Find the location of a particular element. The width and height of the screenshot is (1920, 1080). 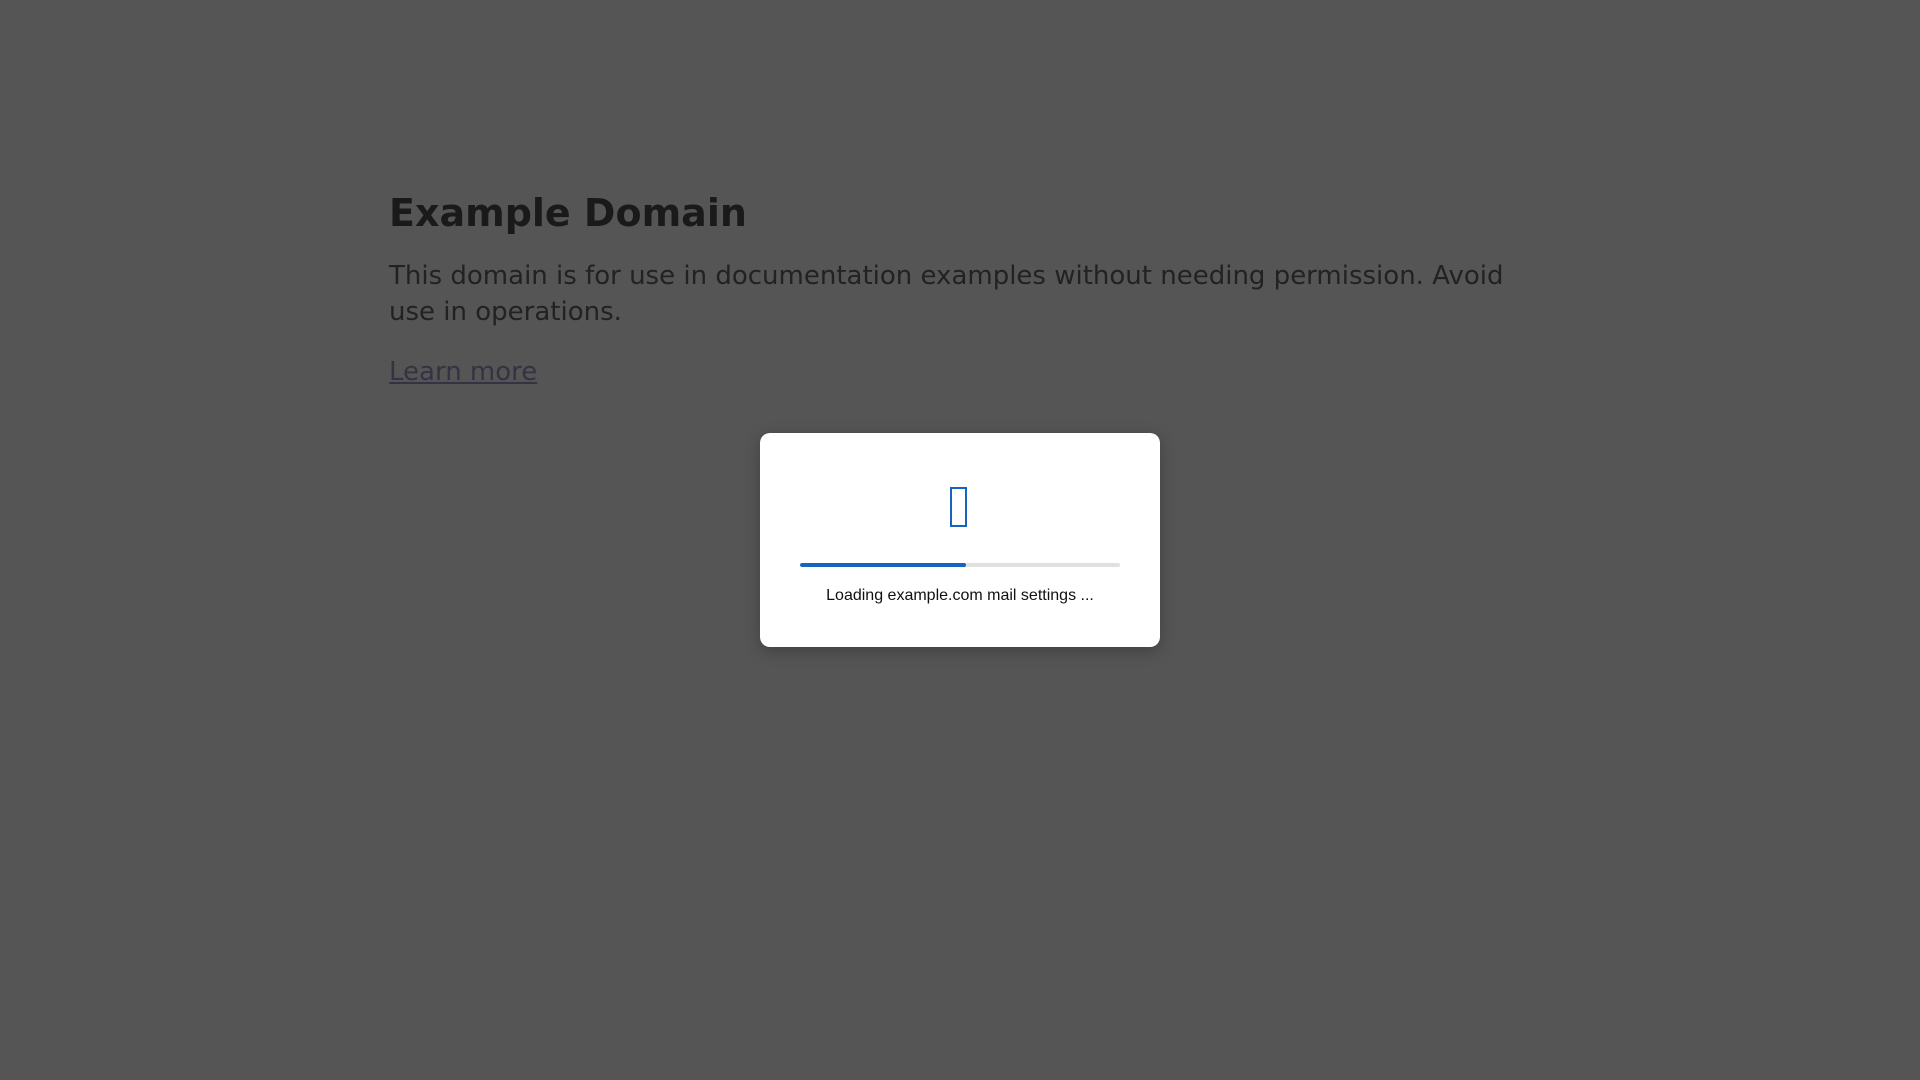

progress-bar is located at coordinates (960, 565).